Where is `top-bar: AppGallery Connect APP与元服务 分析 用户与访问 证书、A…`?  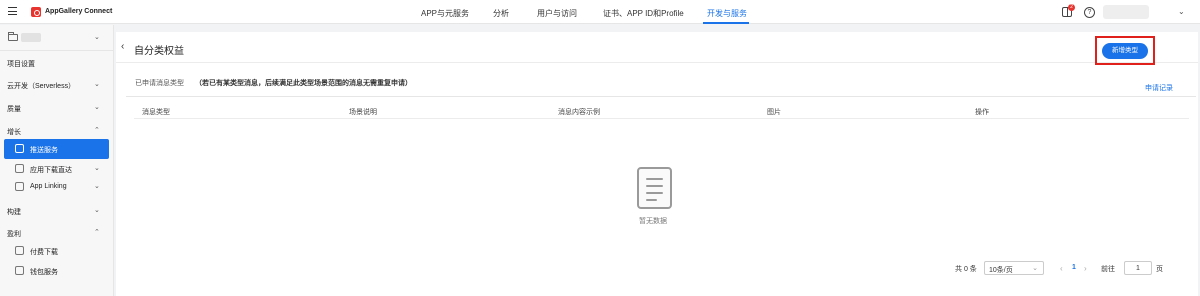 top-bar: AppGallery Connect APP与元服务 分析 用户与访问 证书、A… is located at coordinates (600, 12).